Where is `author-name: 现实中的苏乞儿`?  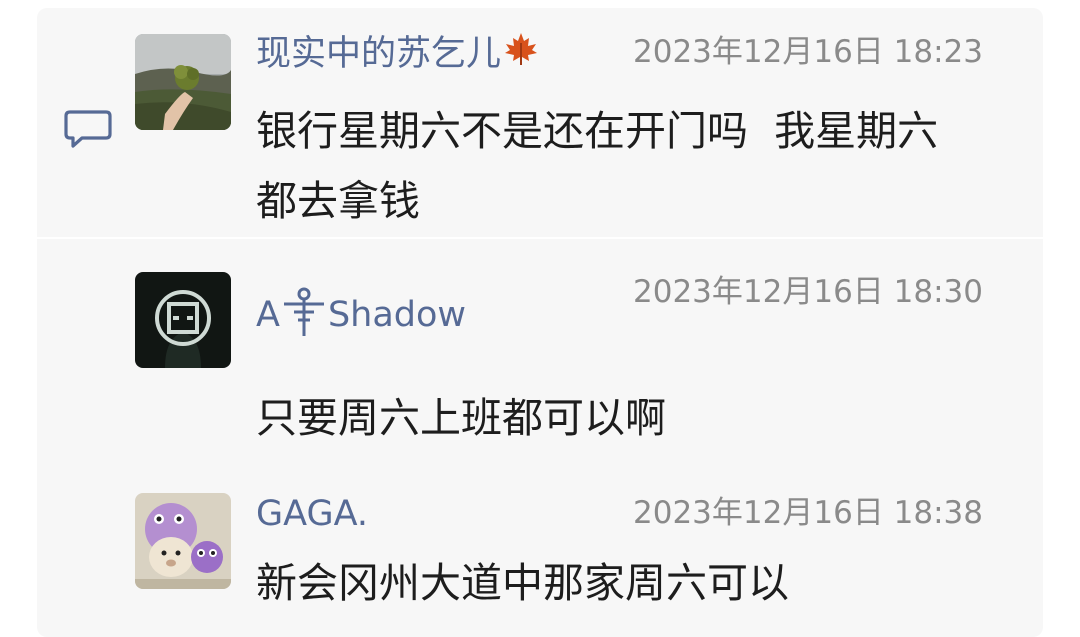
author-name: 现实中的苏乞儿 is located at coordinates (397, 54).